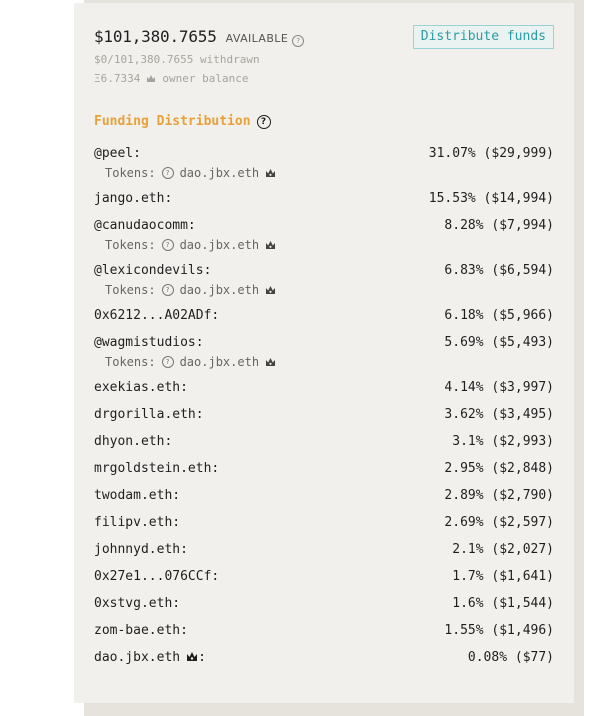  I want to click on distribution-item: 0x27e1...076CCf: 1.7% ($1,641), so click(324, 576).